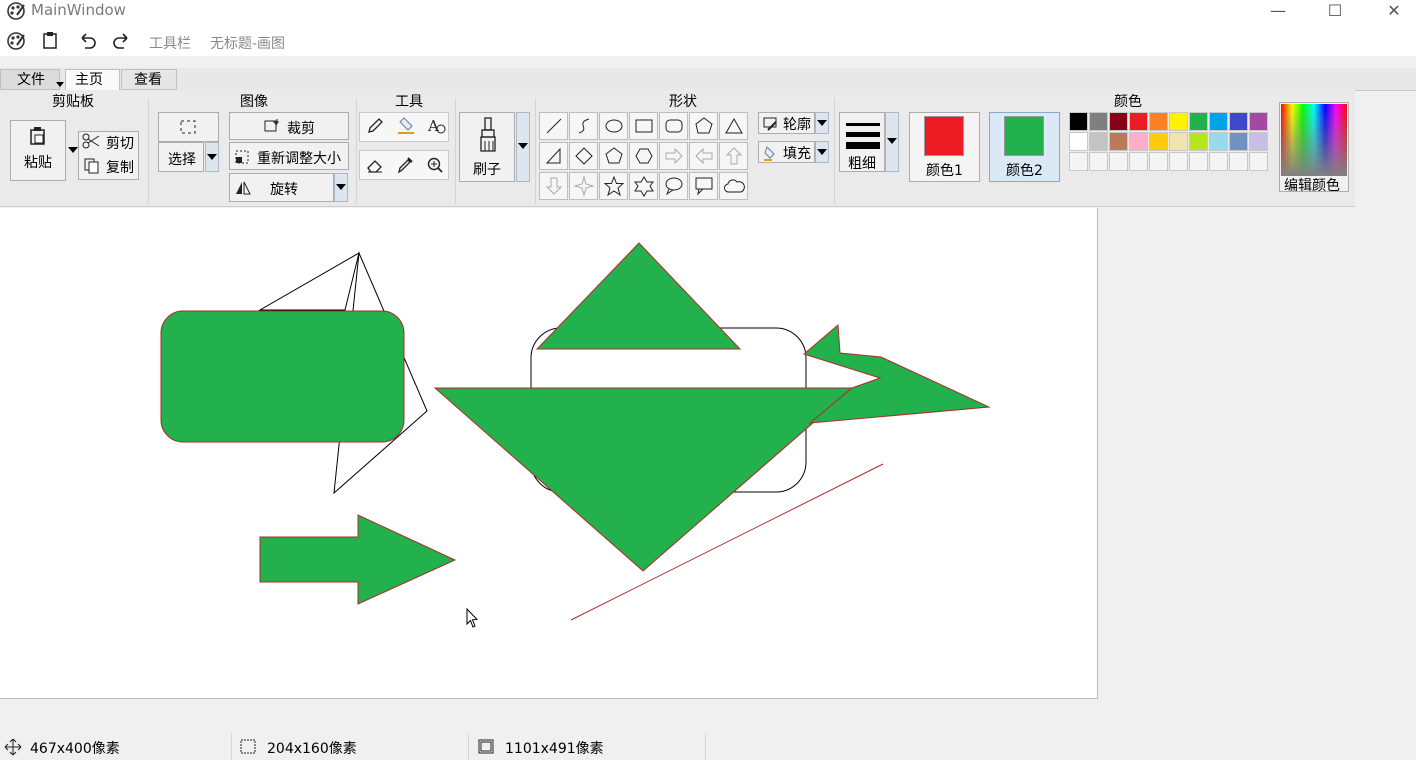 This screenshot has width=1416, height=760. Describe the element at coordinates (149, 79) in the screenshot. I see `tab-view: 查看` at that location.